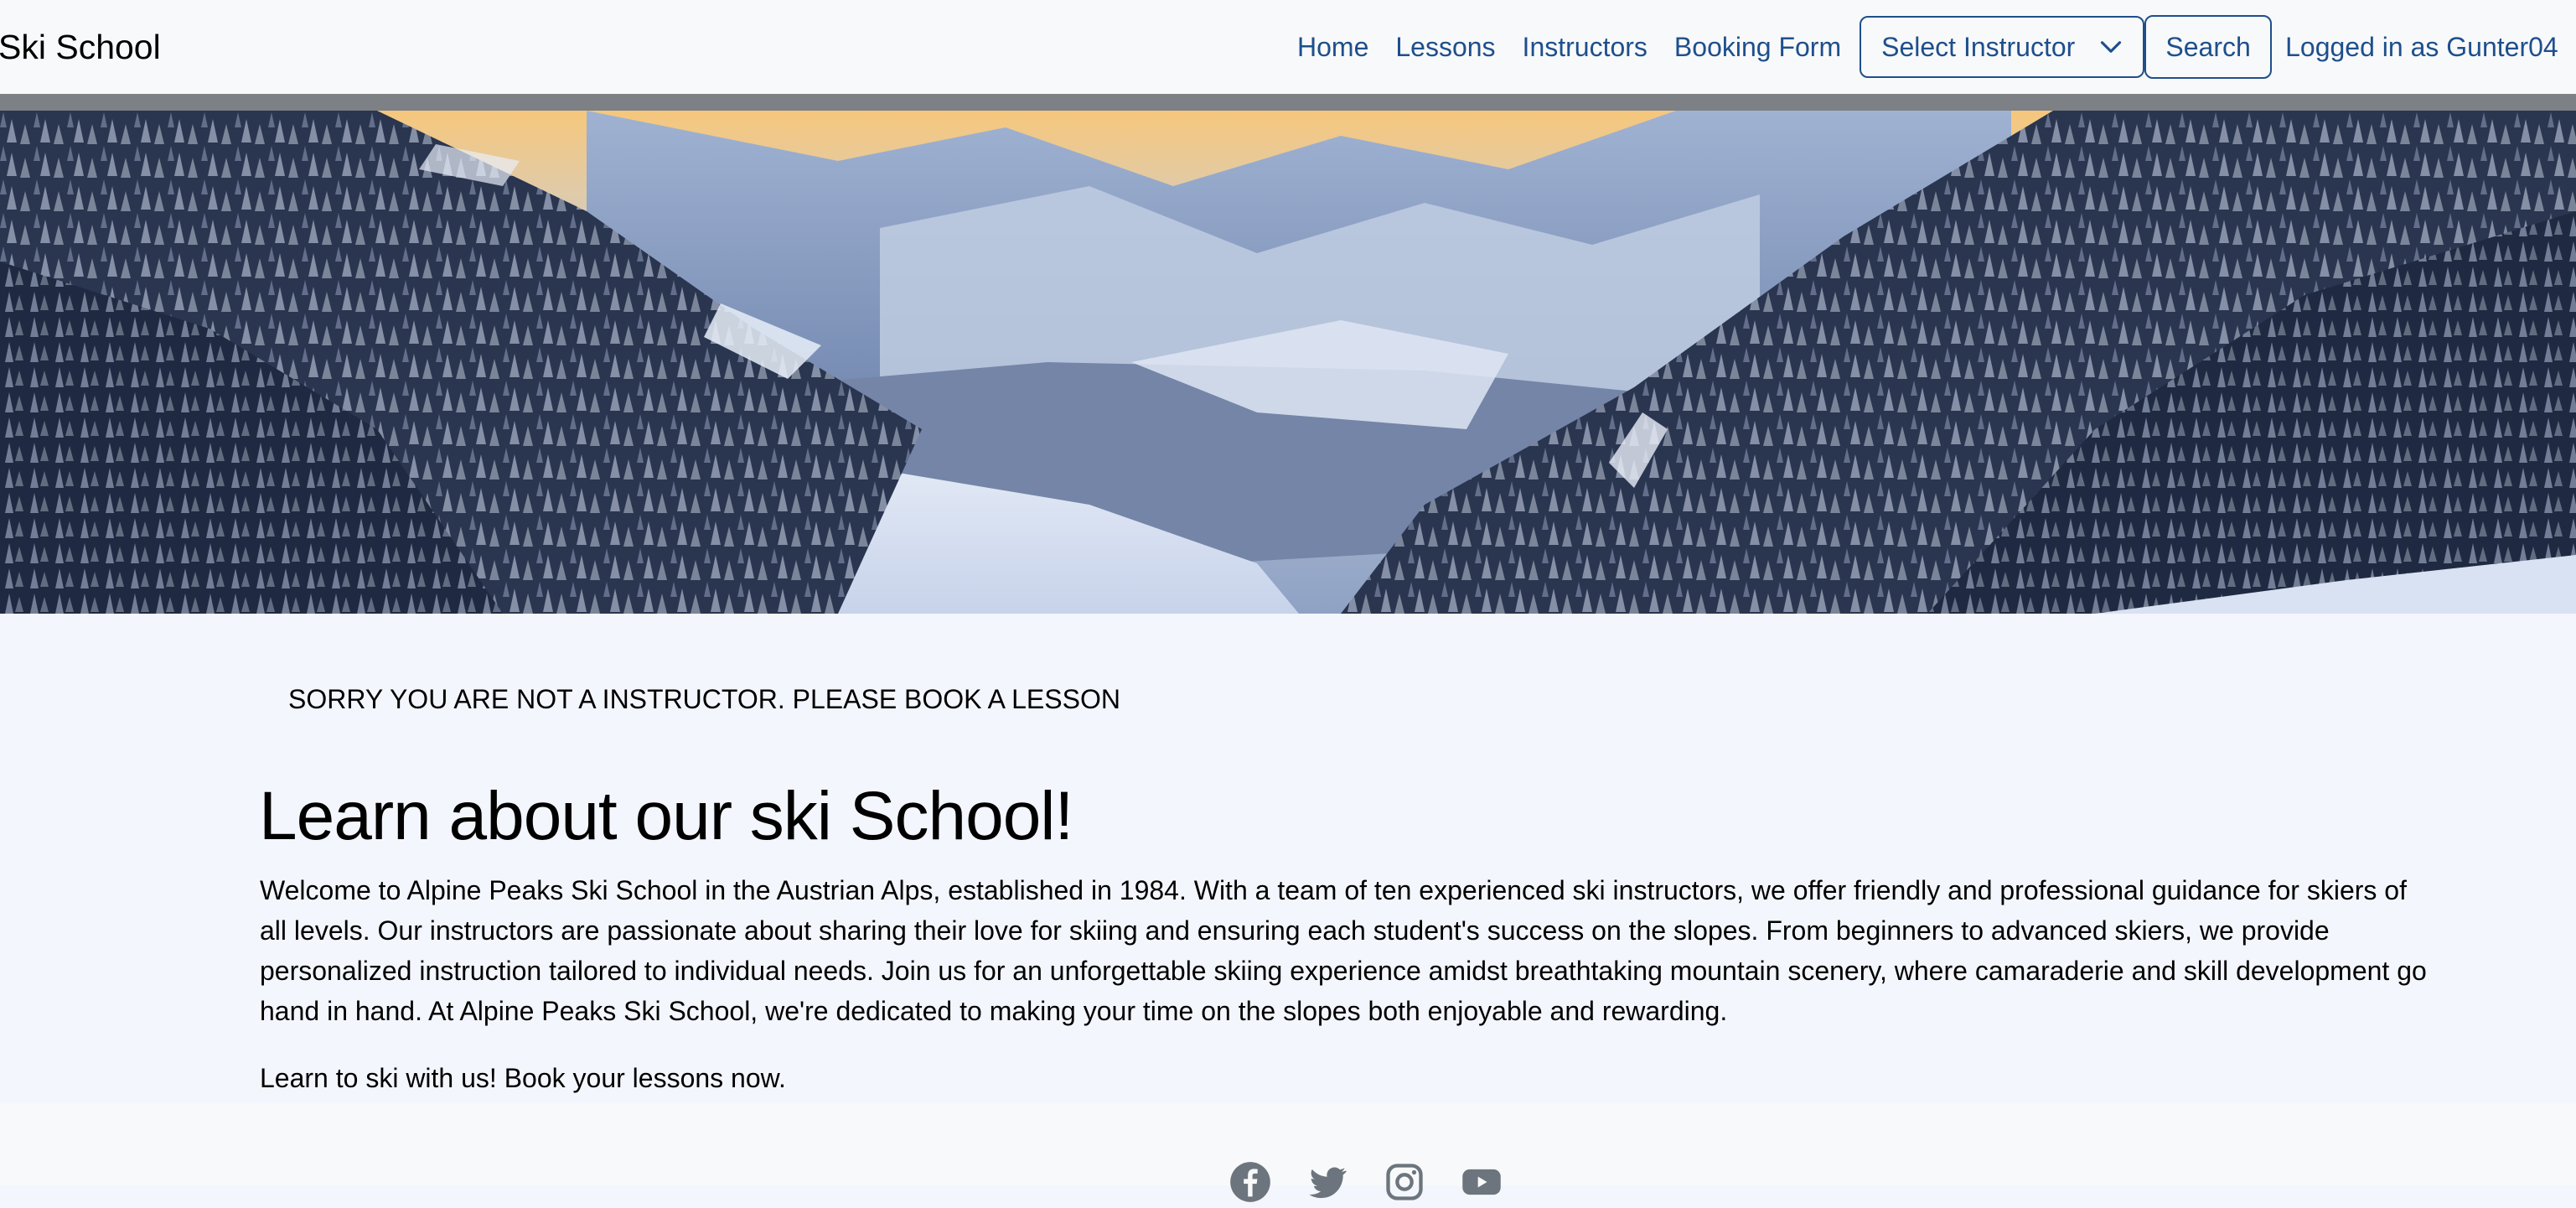  Describe the element at coordinates (2421, 47) in the screenshot. I see `logged-in-status: Logged in as Gunter04` at that location.